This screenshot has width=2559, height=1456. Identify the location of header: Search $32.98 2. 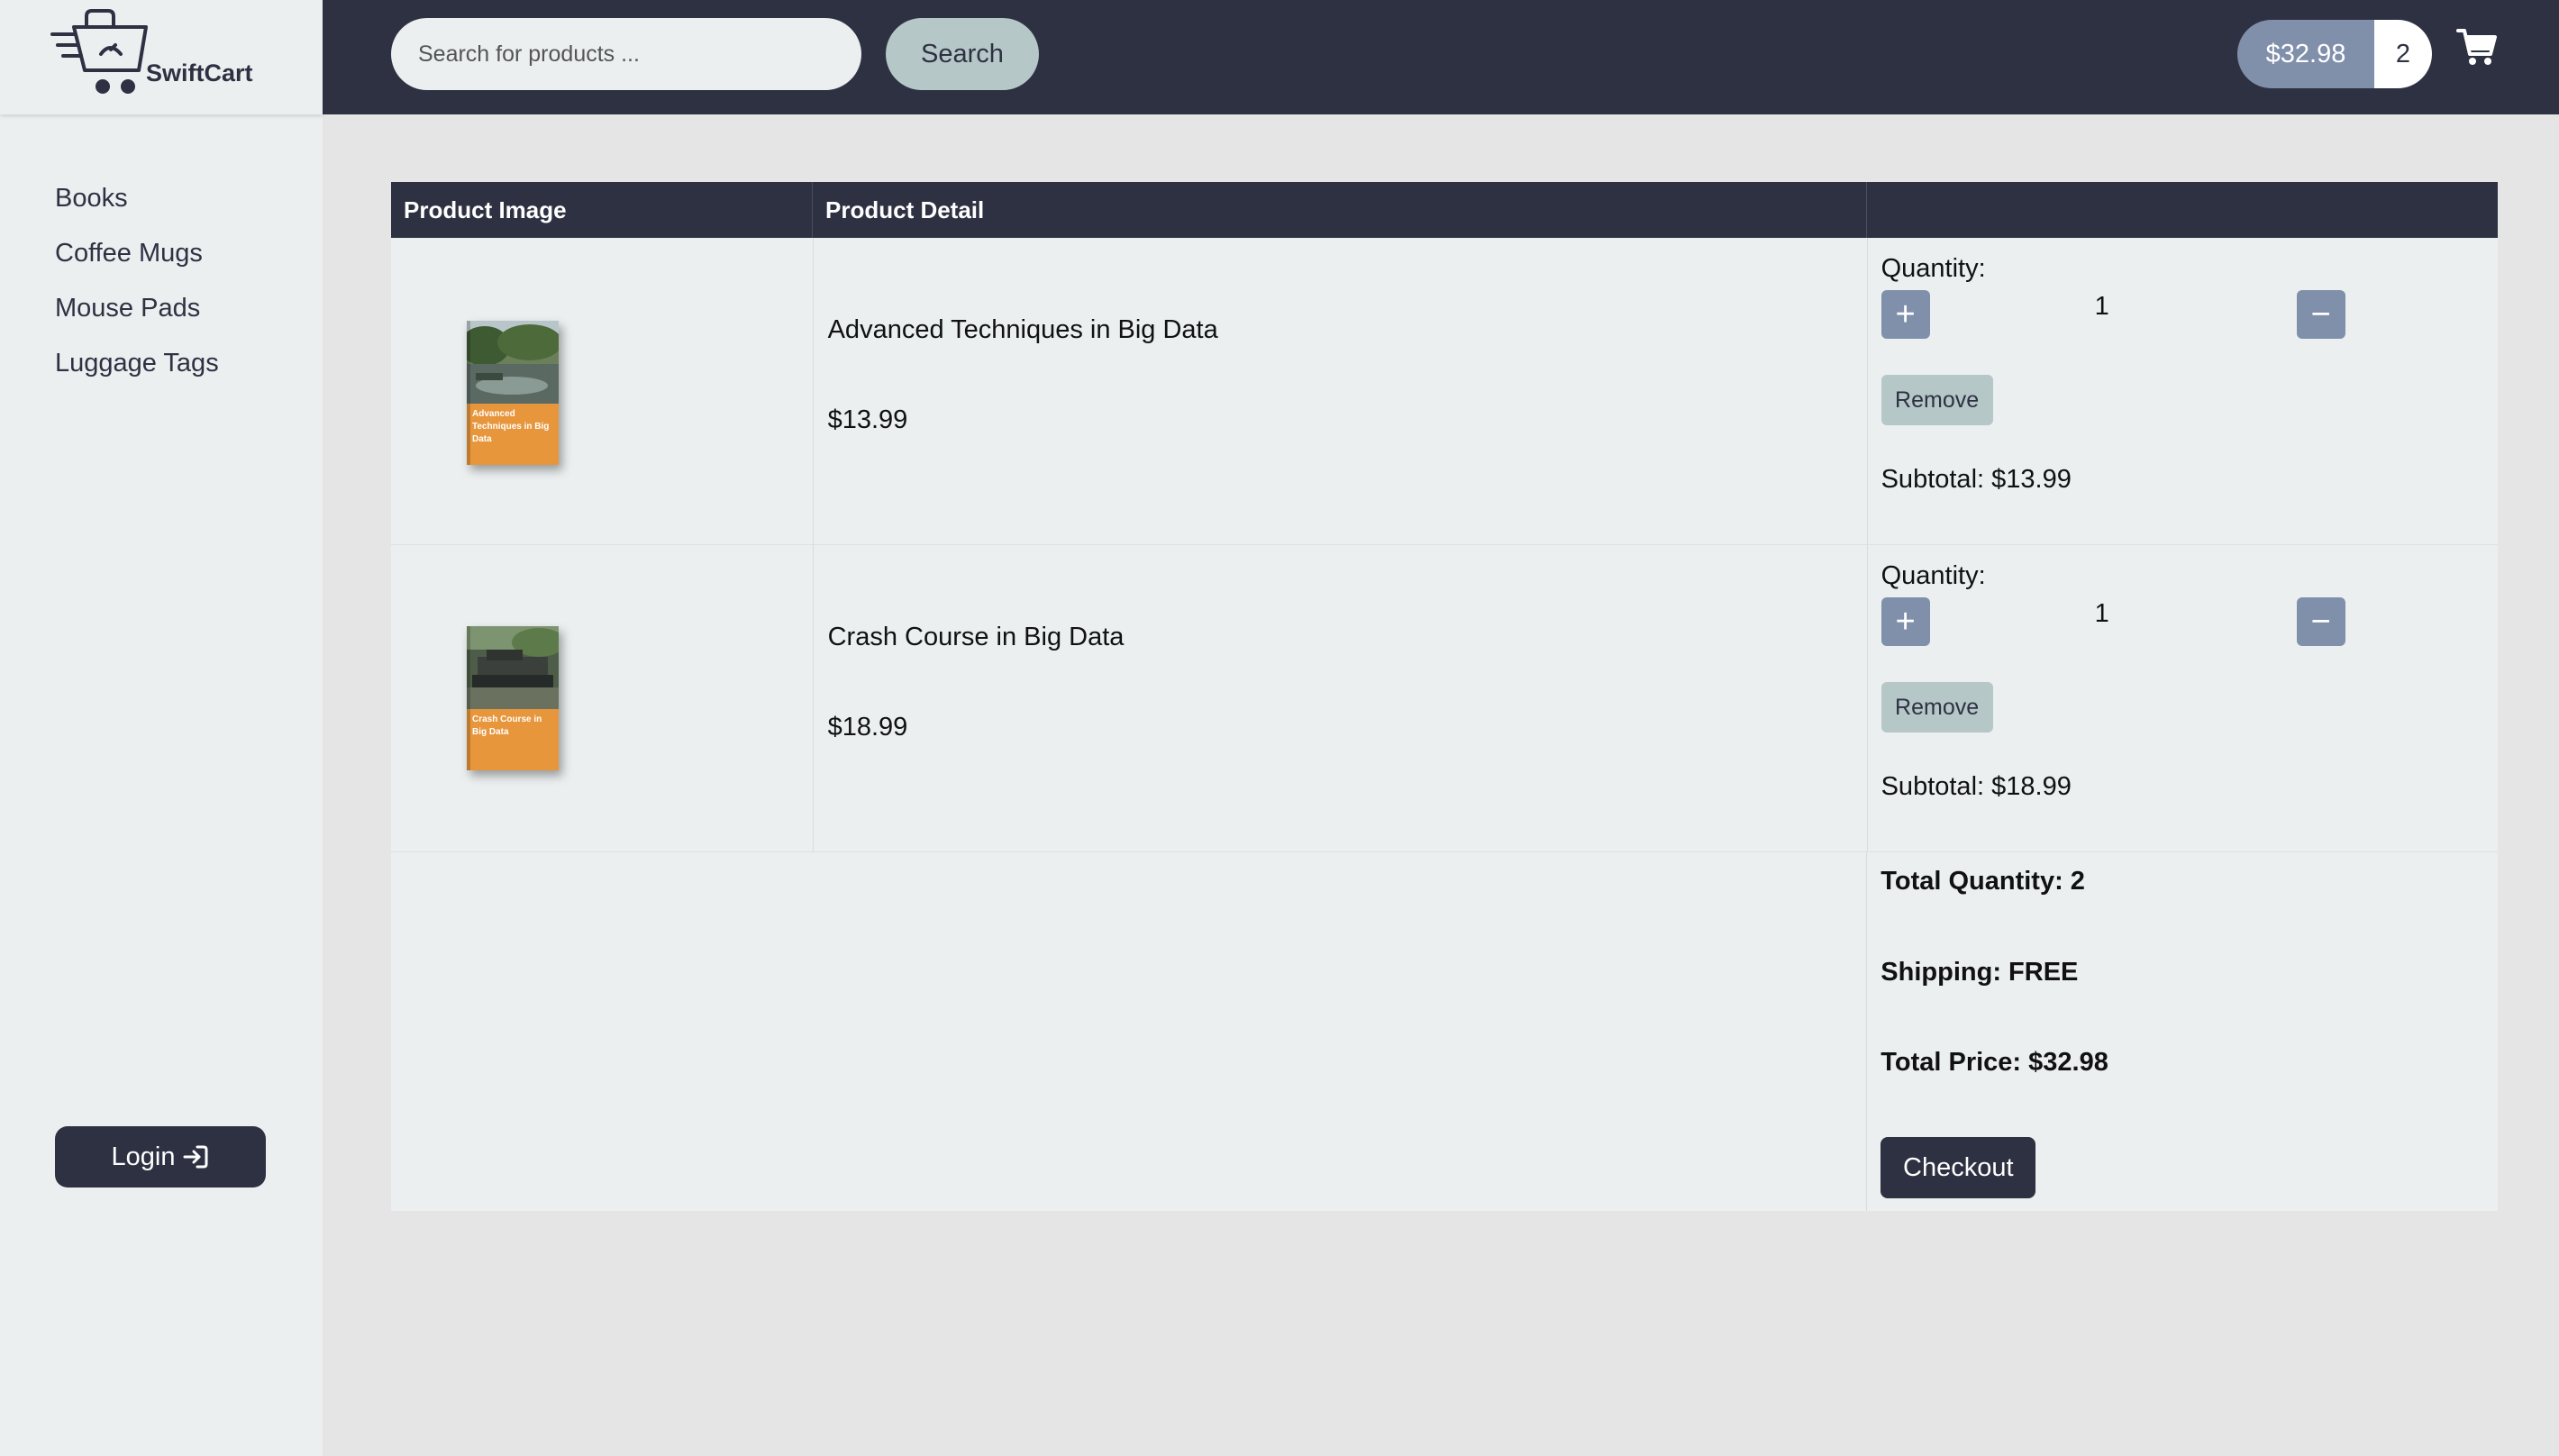
(1441, 57).